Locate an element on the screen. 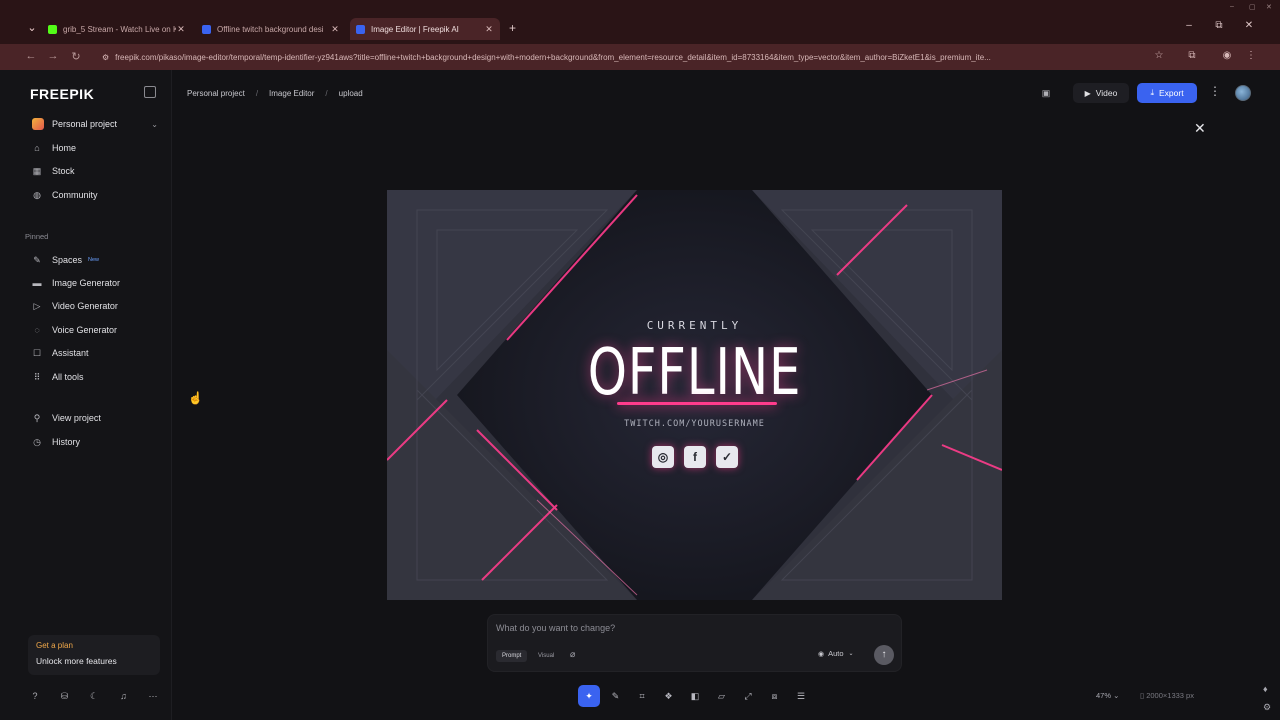 This screenshot has width=1280, height=720. ai-edit-tool-icon: ✦ is located at coordinates (589, 696).